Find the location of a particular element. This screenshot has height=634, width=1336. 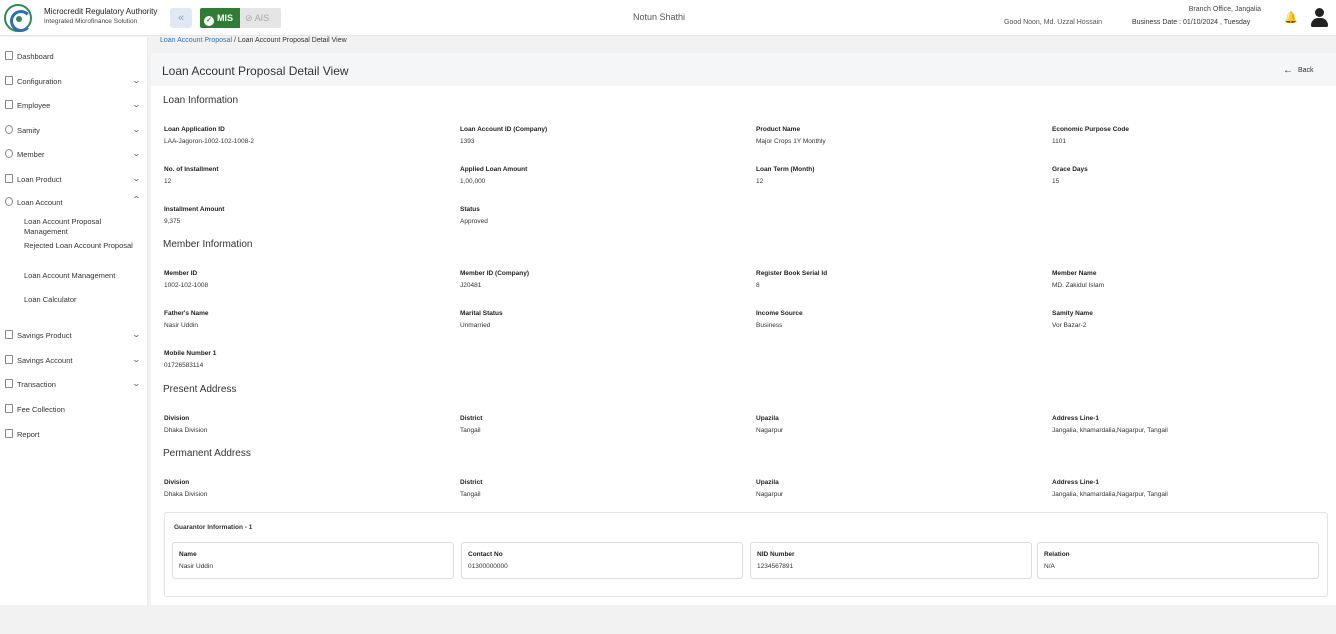

sidebar-item-employee: Employee ⌄ is located at coordinates (74, 106).